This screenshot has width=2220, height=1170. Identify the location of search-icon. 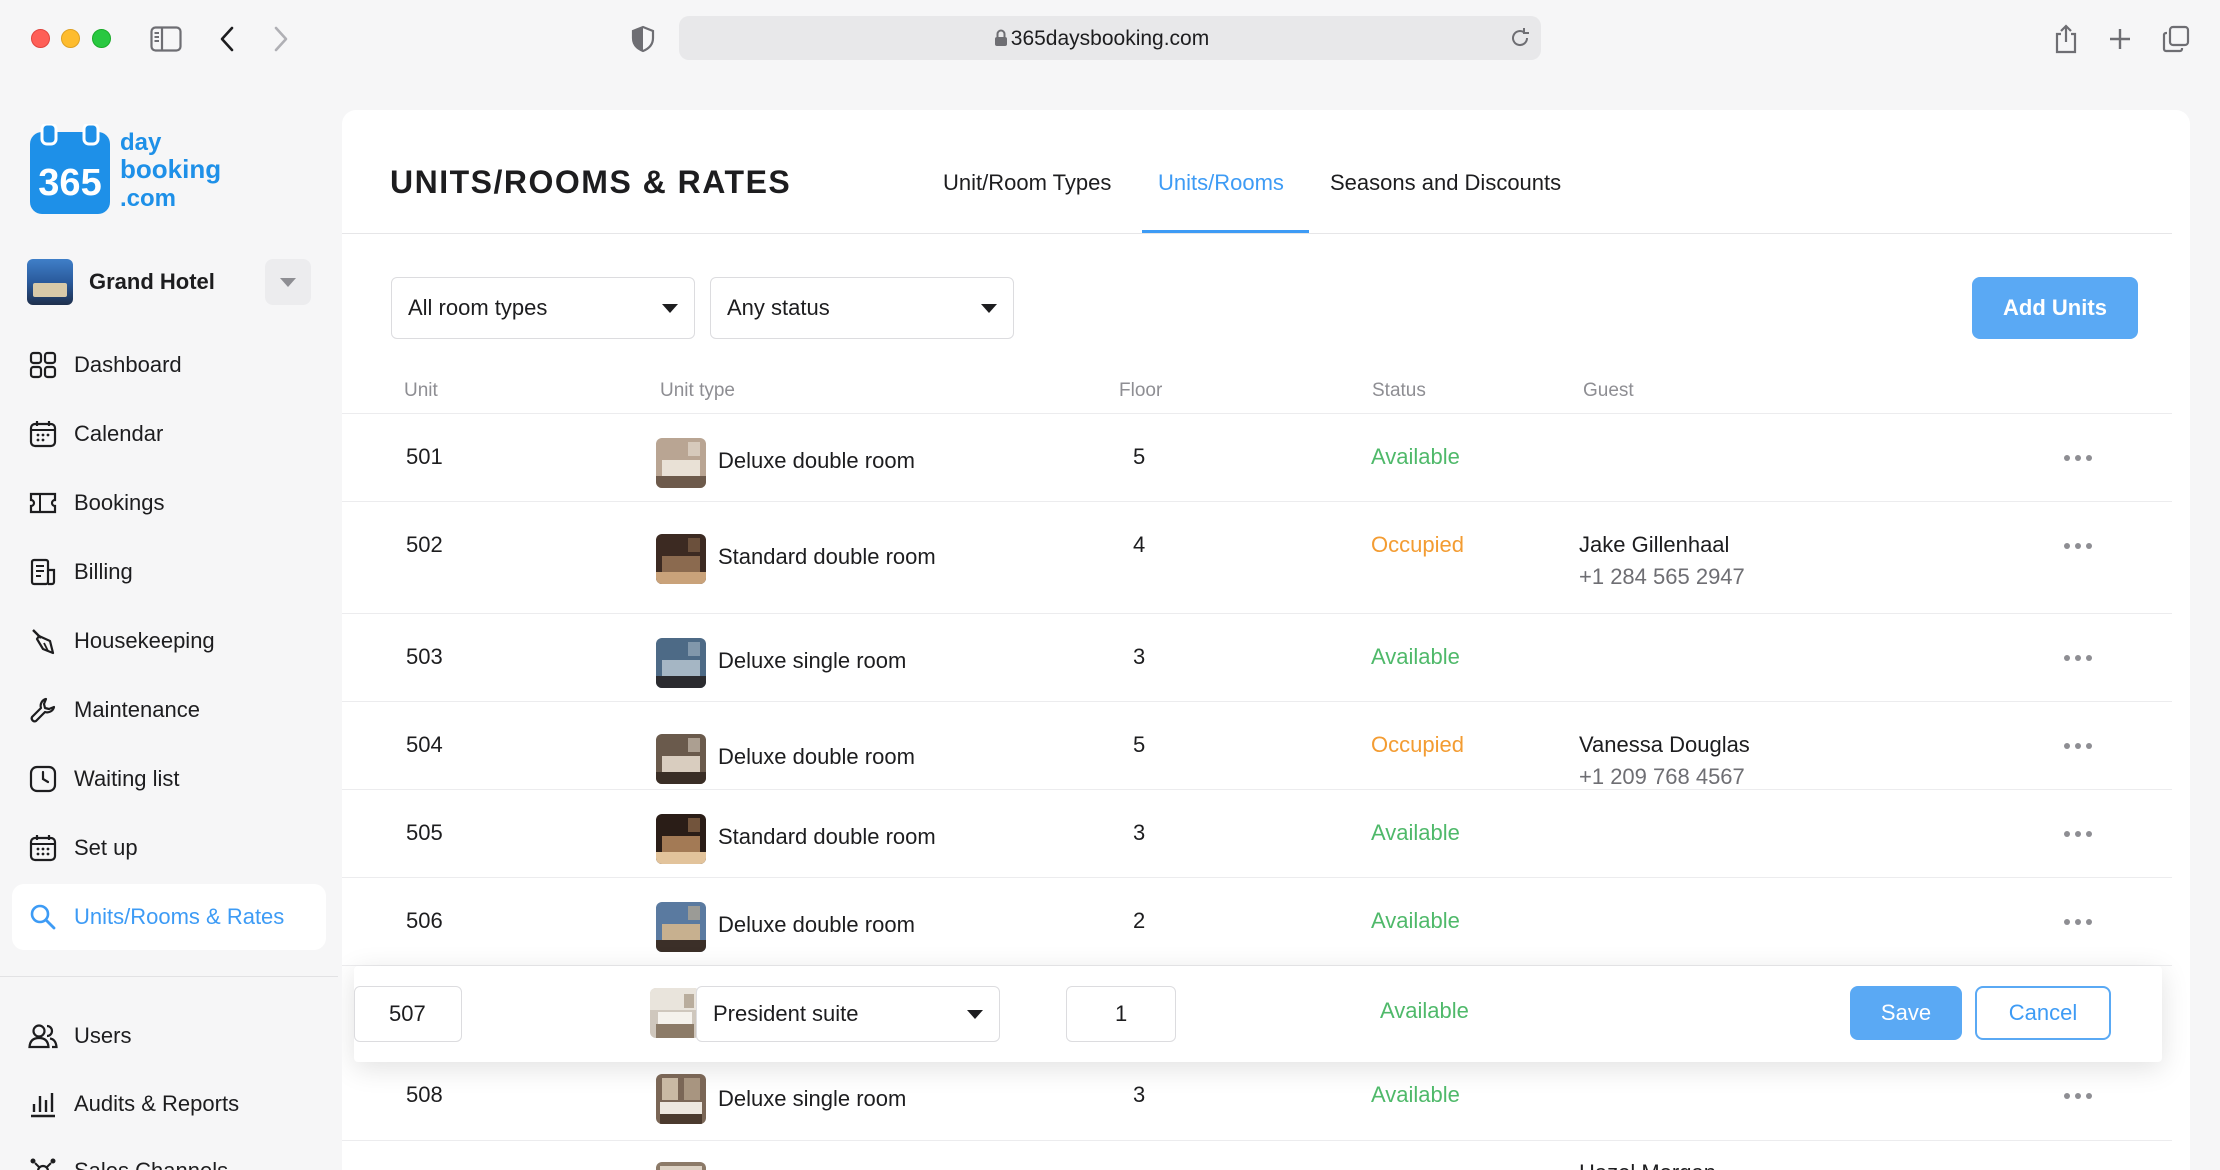
(43, 917).